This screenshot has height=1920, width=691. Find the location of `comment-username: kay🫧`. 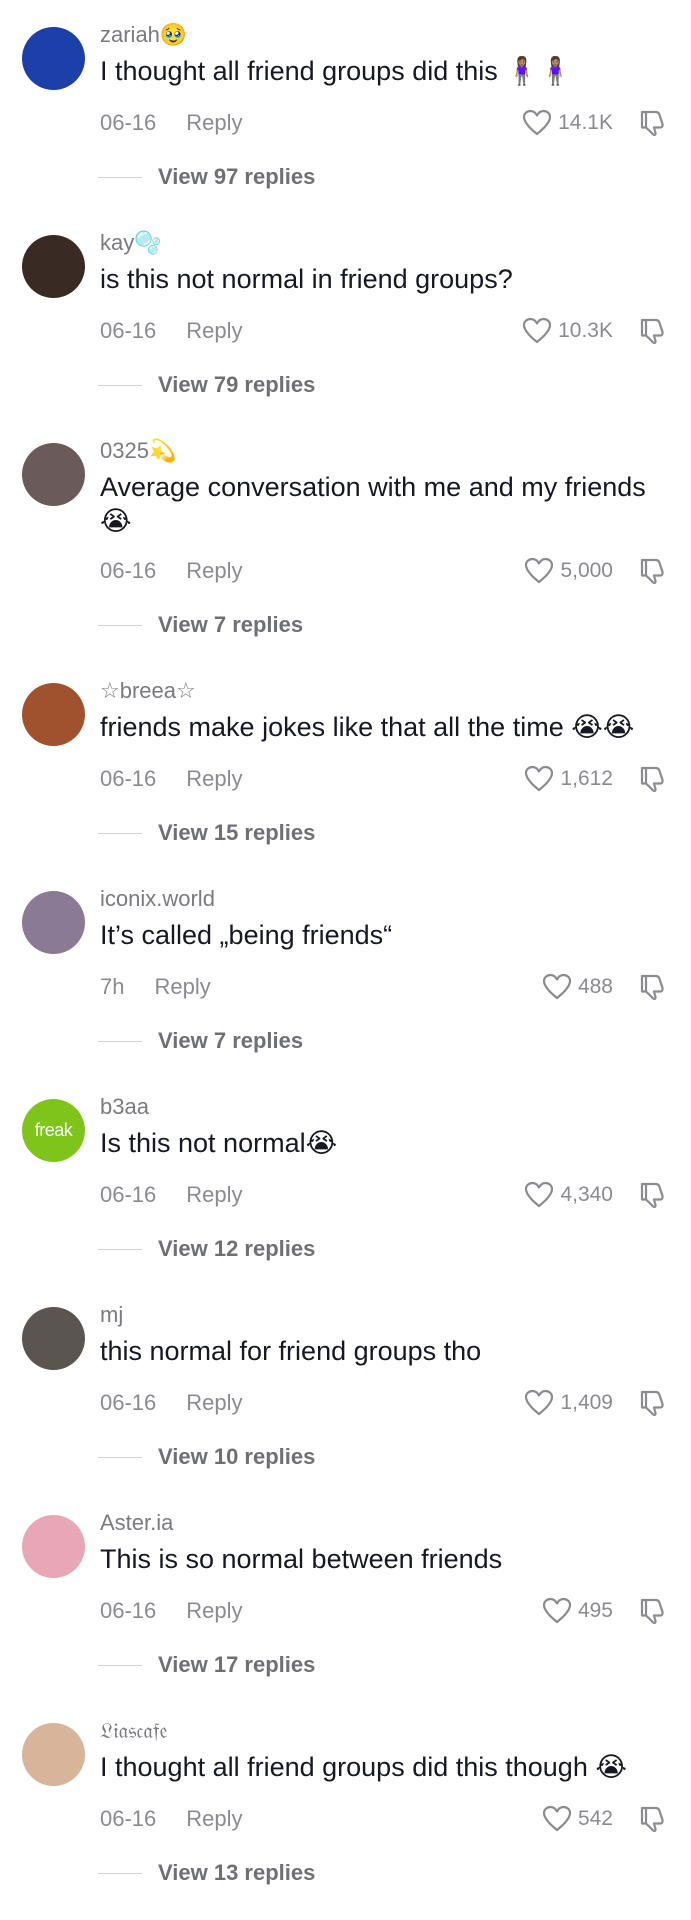

comment-username: kay🫧 is located at coordinates (131, 243).